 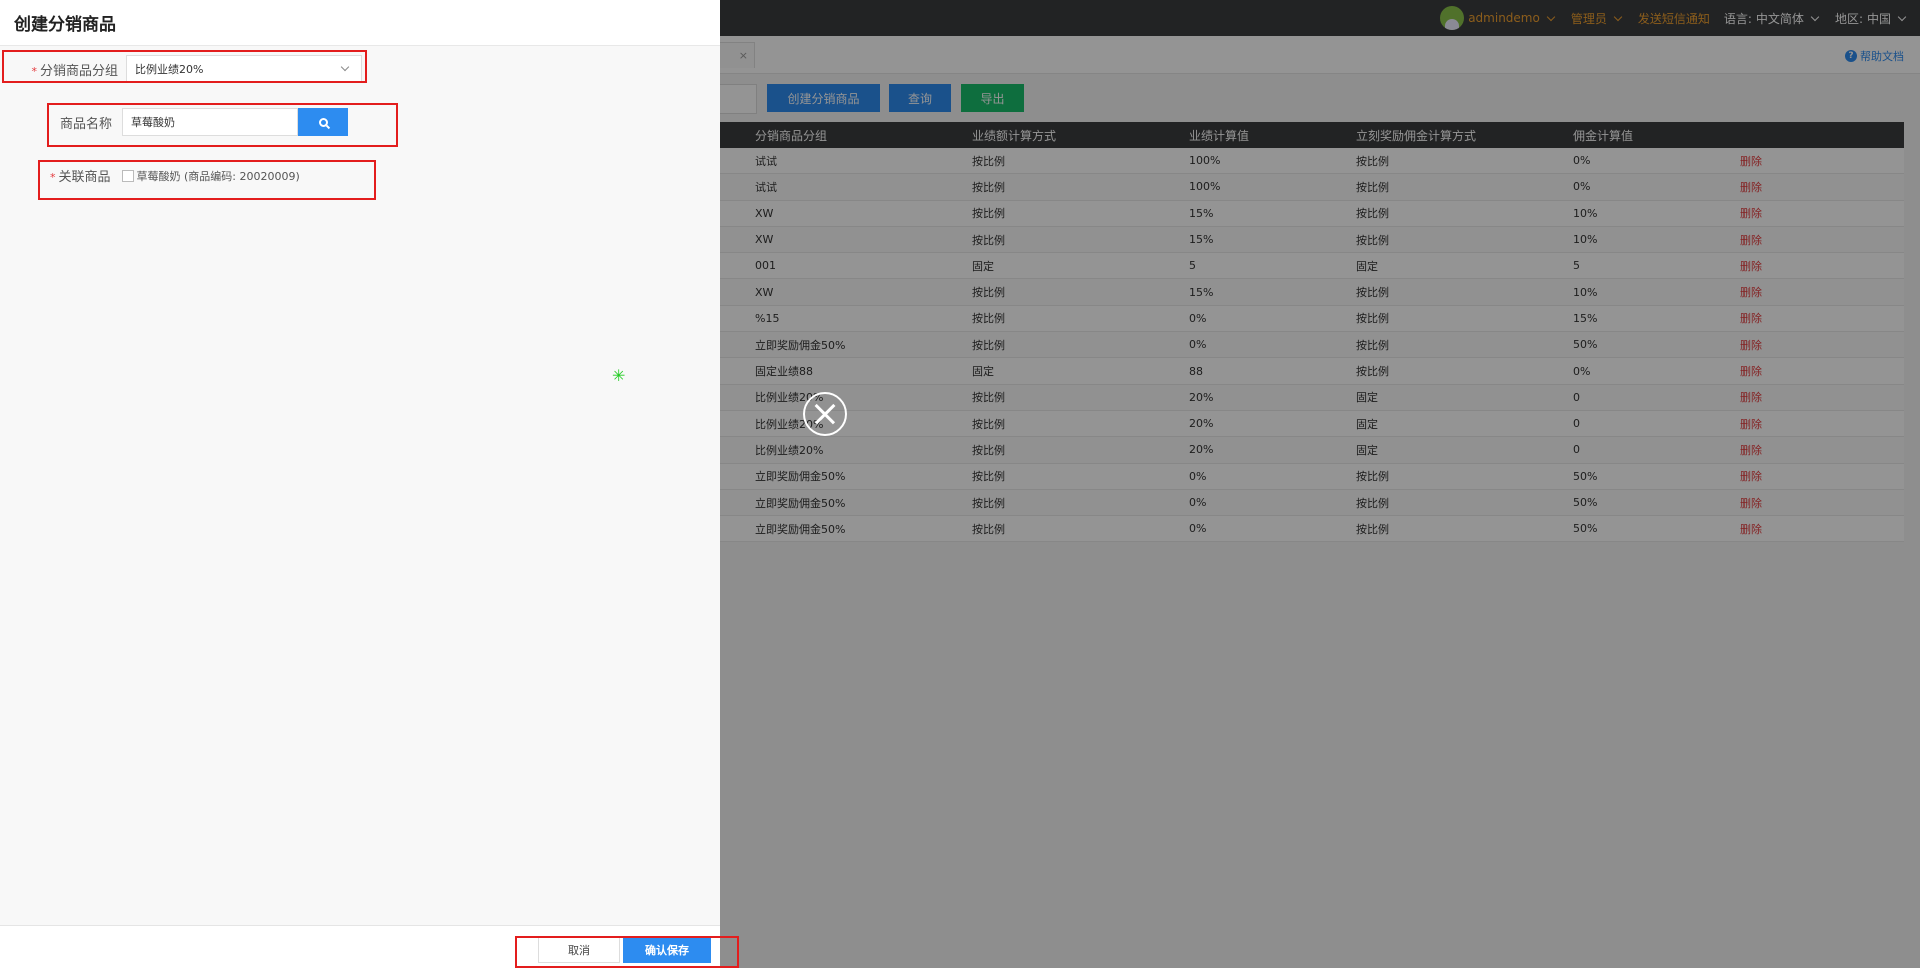 I want to click on highlight-box-product-name, so click(x=222, y=125).